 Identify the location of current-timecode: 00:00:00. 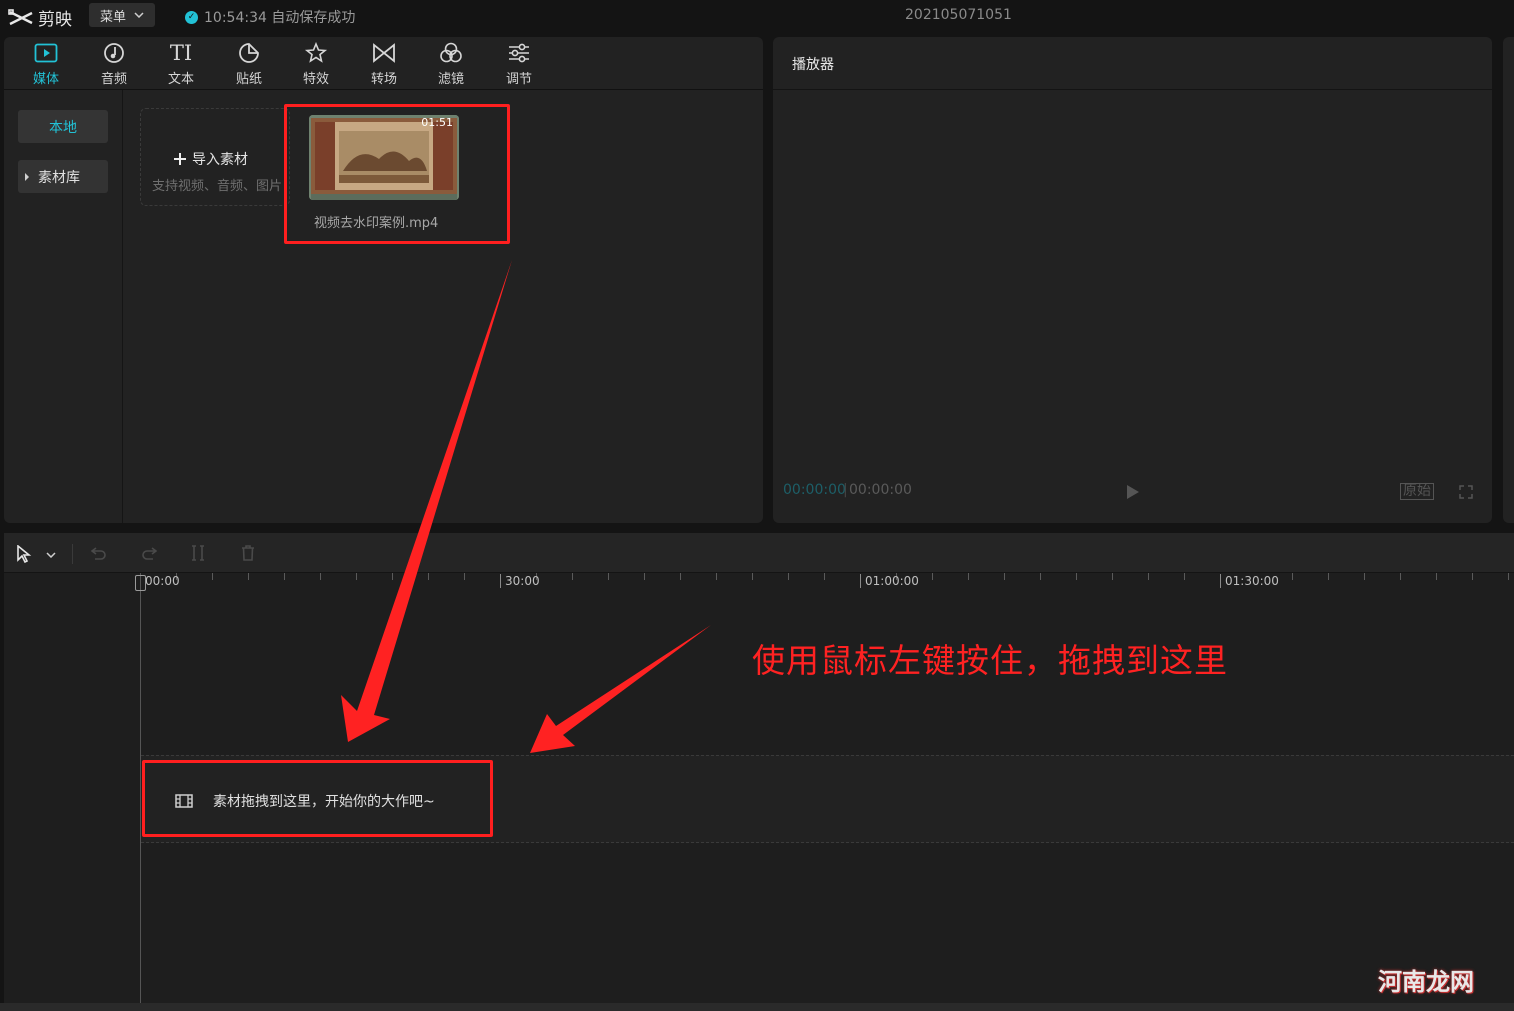
(814, 490).